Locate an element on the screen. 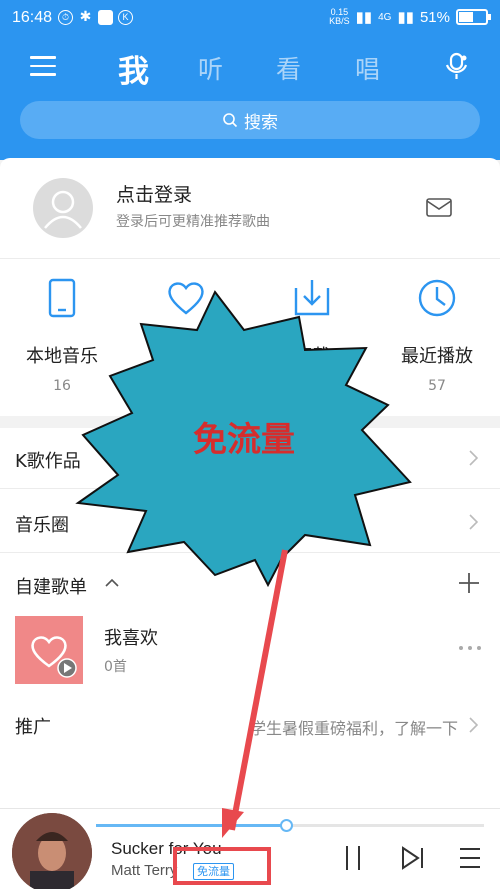  playlist-cover is located at coordinates (49, 650).